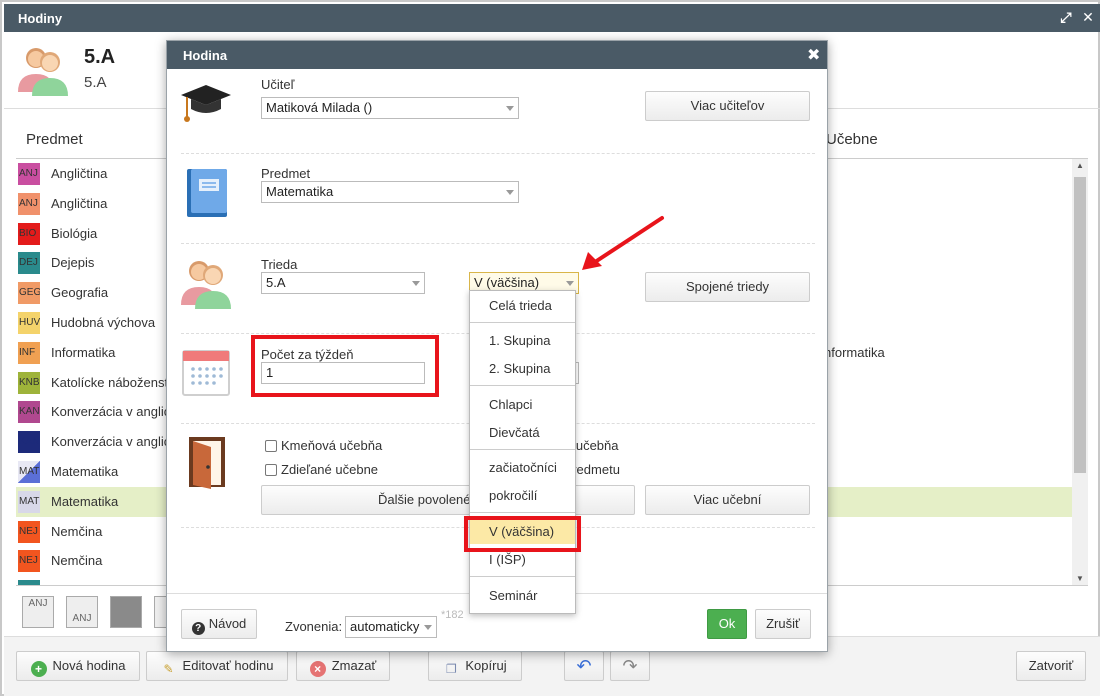 Image resolution: width=1100 pixels, height=696 pixels. What do you see at coordinates (522, 369) in the screenshot?
I see `dropdown-option: 2. Skupina` at bounding box center [522, 369].